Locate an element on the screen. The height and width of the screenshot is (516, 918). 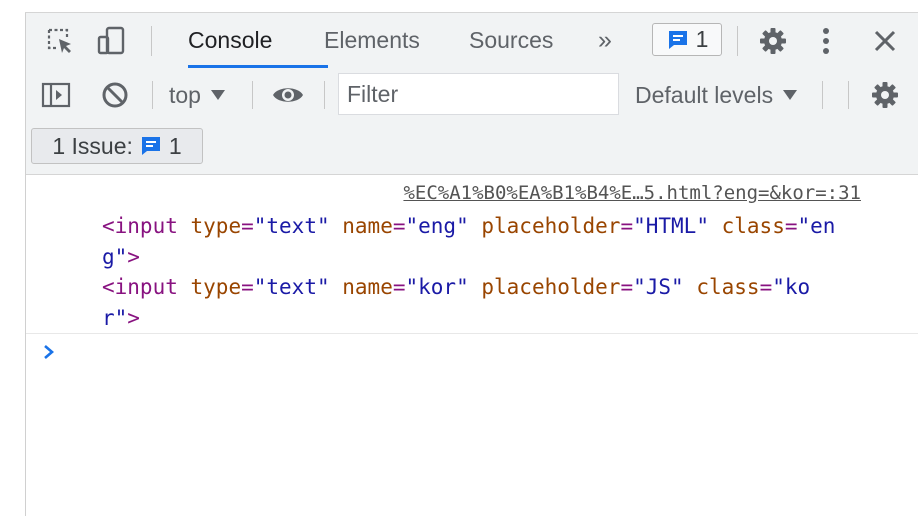
context-selector-label: top is located at coordinates (185, 94).